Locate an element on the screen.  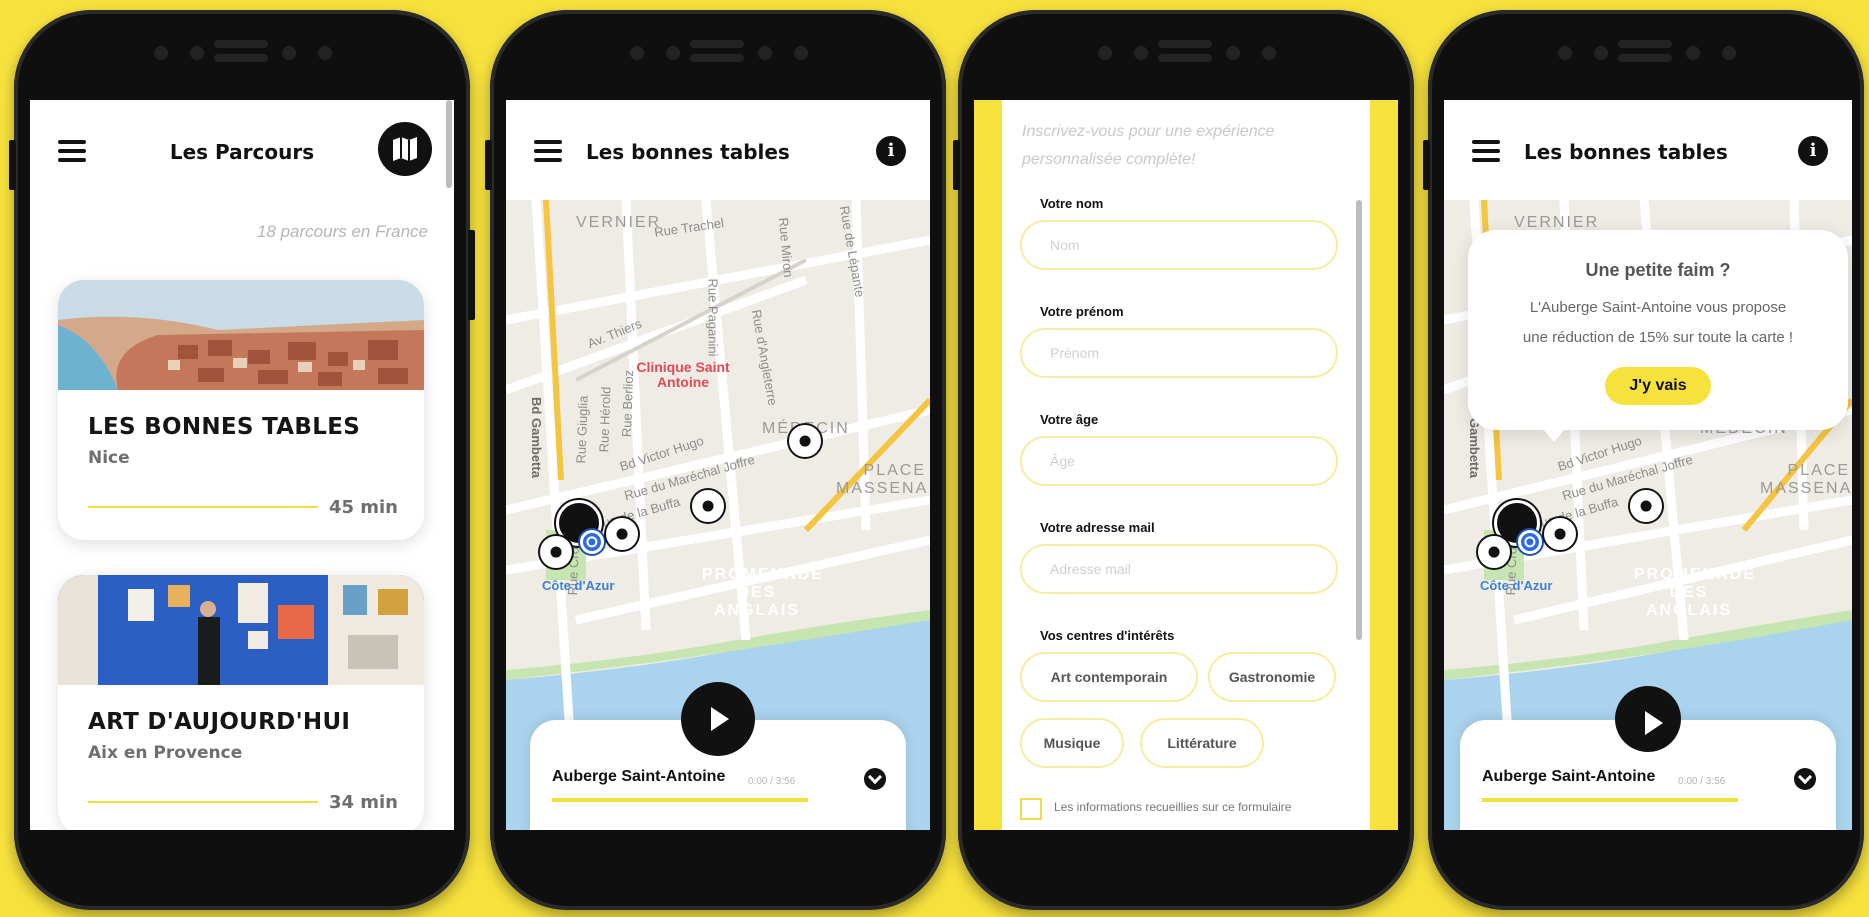
popup-title: Une petite faim ? is located at coordinates (1658, 270).